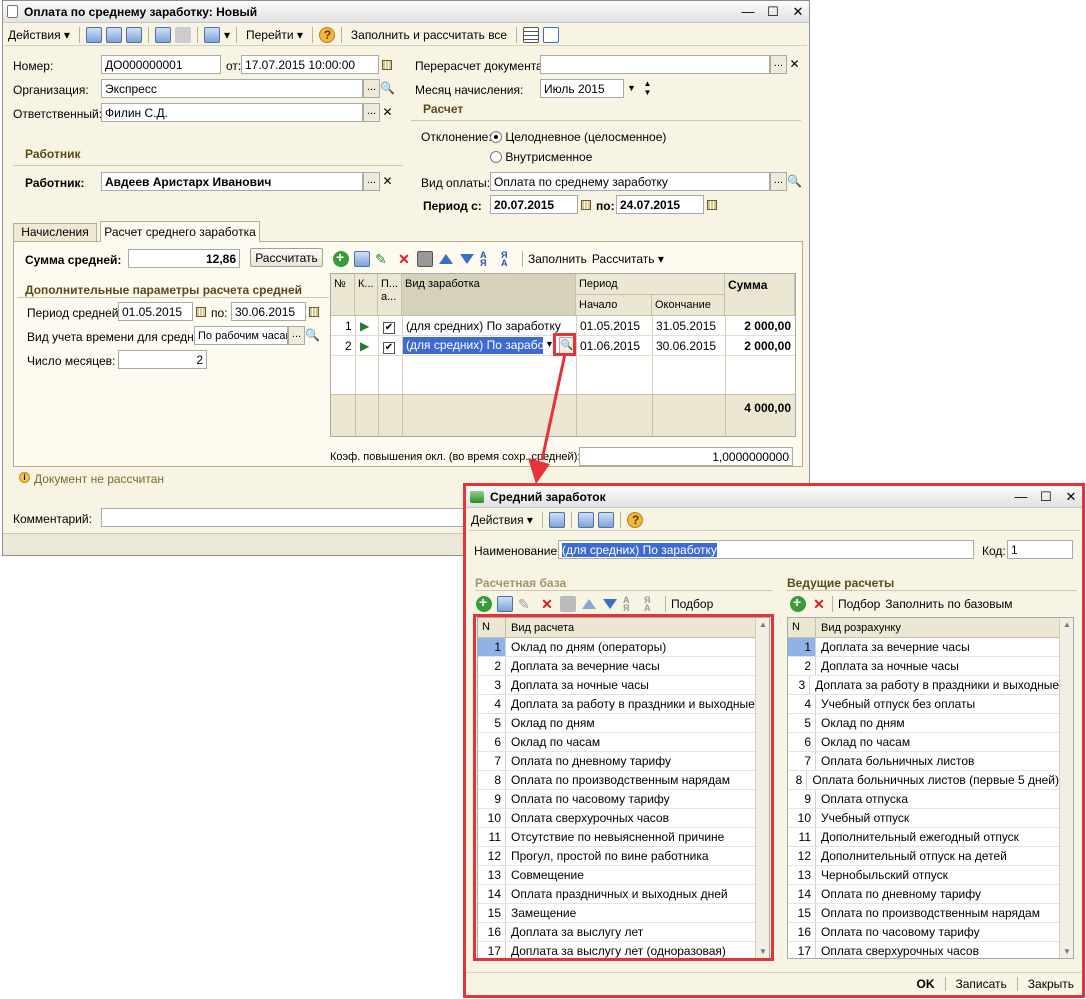 The width and height of the screenshot is (1086, 999). What do you see at coordinates (467, 259) in the screenshot?
I see `move-down-icon` at bounding box center [467, 259].